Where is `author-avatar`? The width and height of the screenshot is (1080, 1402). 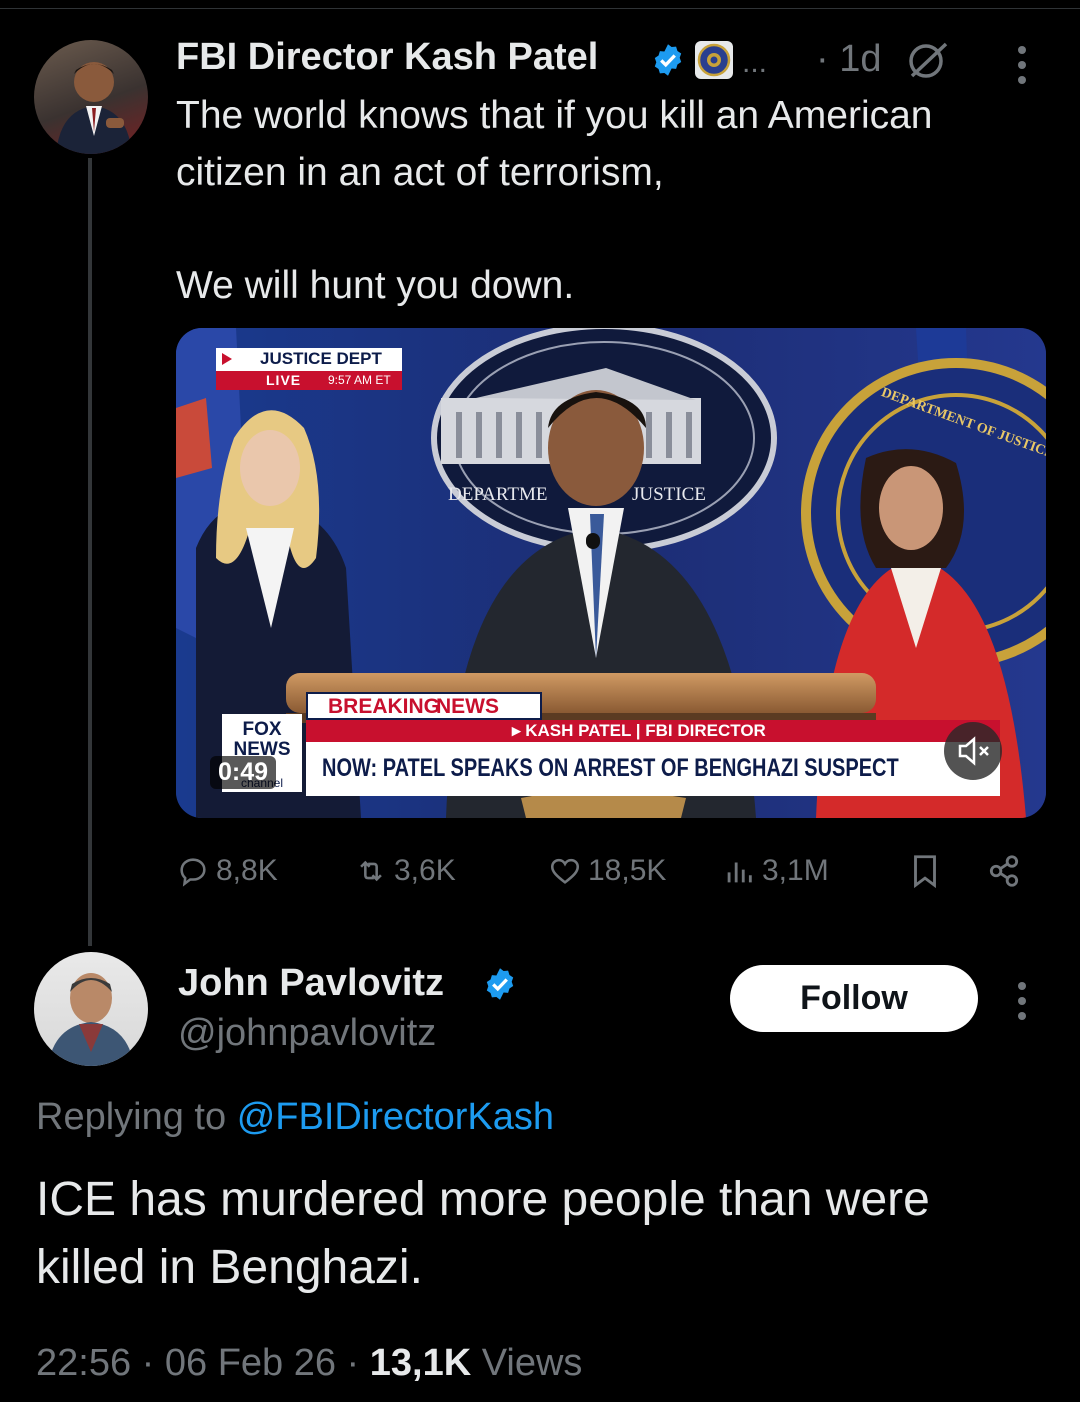 author-avatar is located at coordinates (91, 97).